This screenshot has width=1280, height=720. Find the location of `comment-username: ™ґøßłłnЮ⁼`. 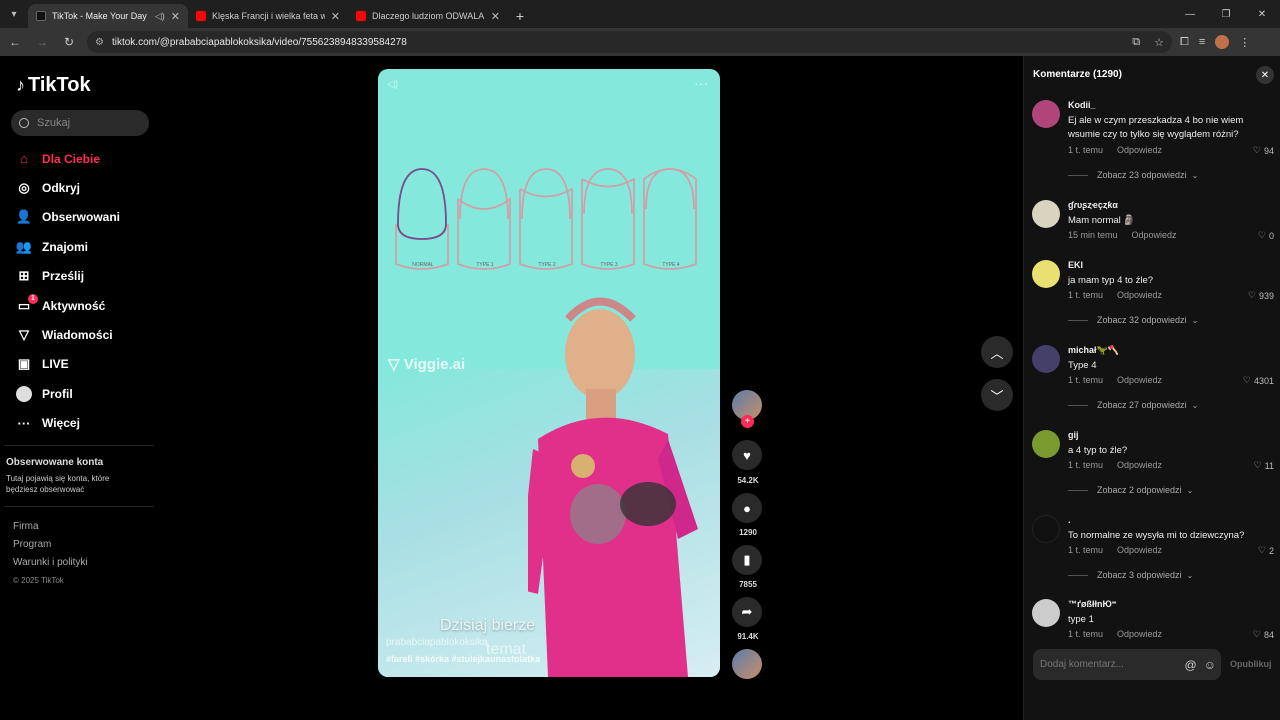

comment-username: ™ґøßłłnЮ⁼ is located at coordinates (1092, 604).